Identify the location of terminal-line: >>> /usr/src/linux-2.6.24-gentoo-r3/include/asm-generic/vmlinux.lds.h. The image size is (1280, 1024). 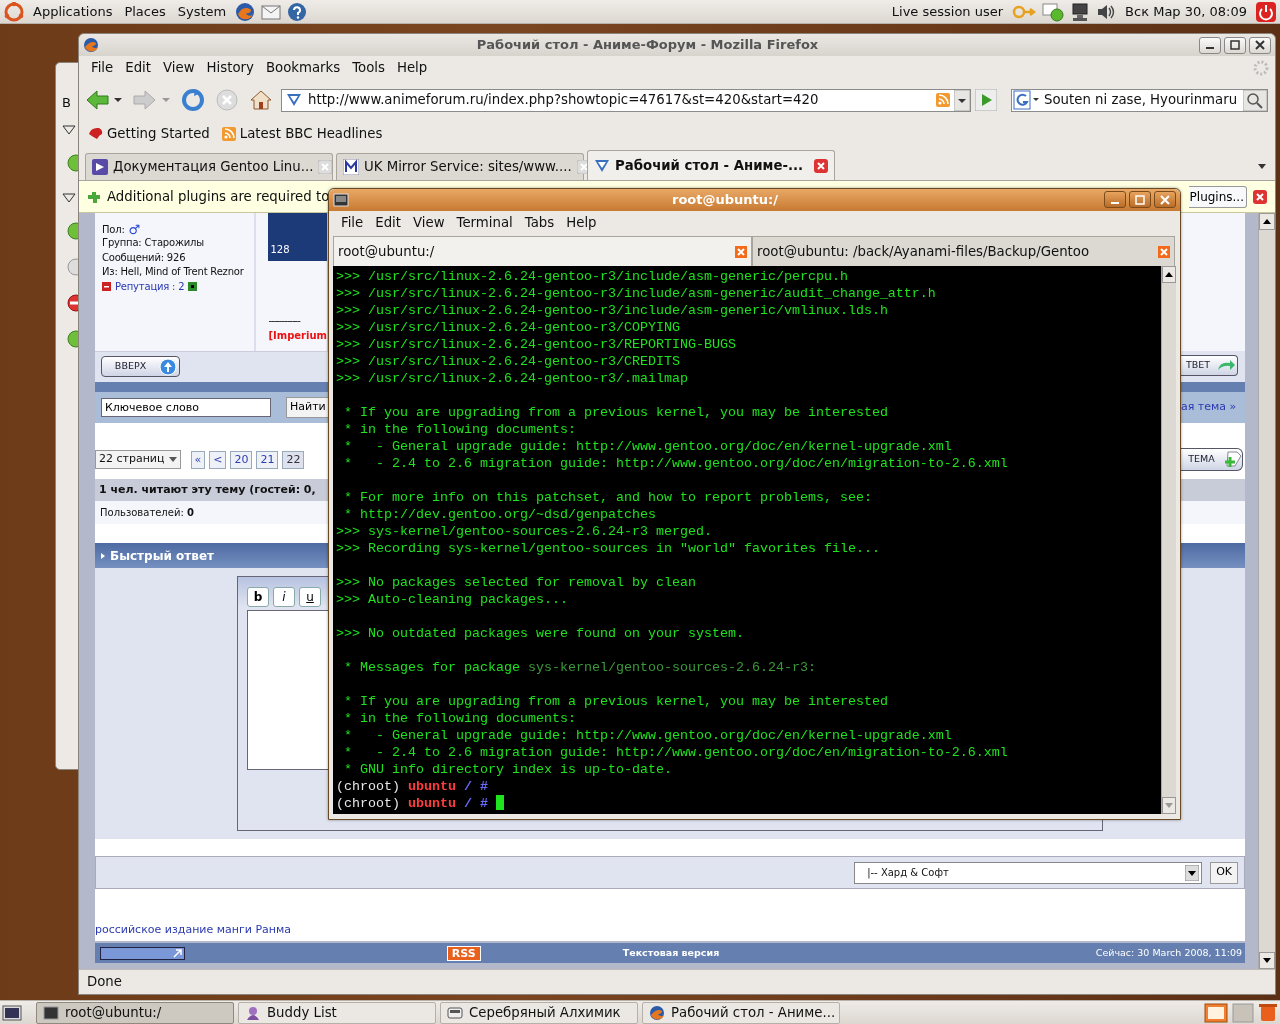
(612, 310).